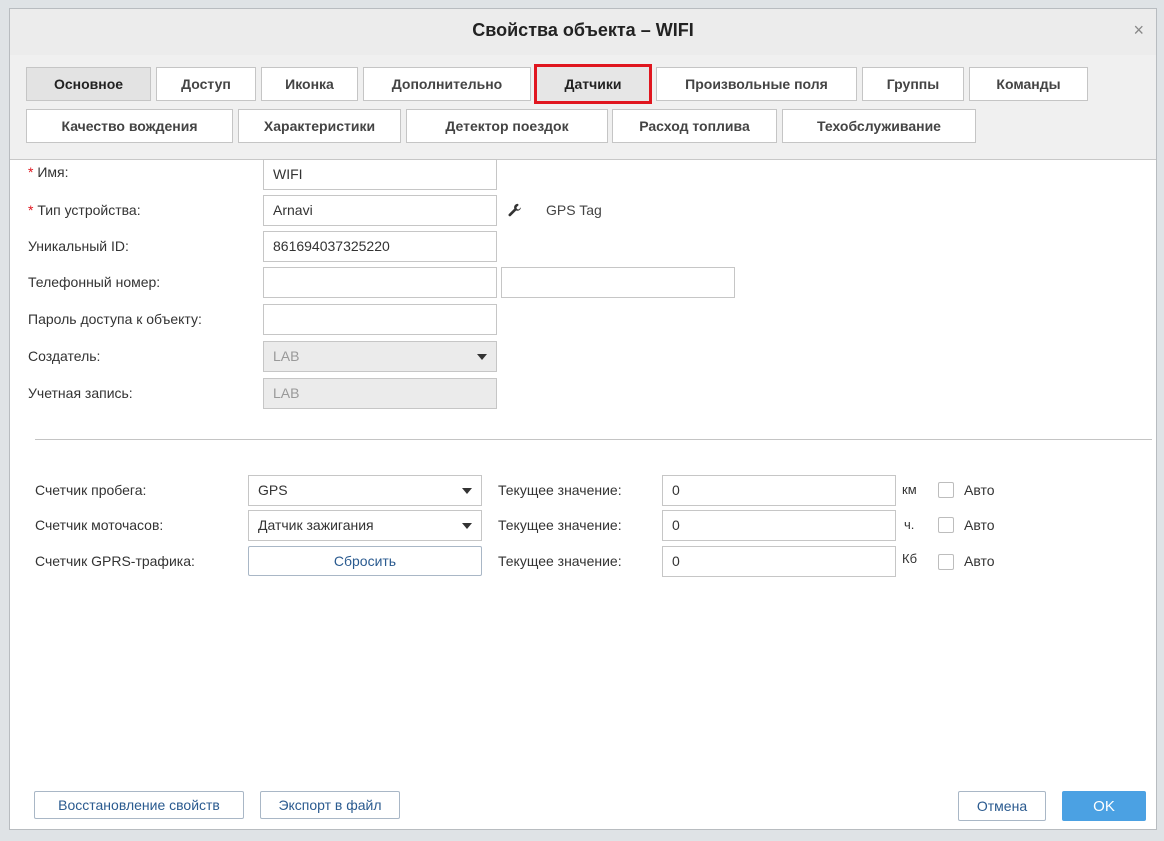 The height and width of the screenshot is (841, 1164). What do you see at coordinates (1104, 806) in the screenshot?
I see `ok-button: OK` at bounding box center [1104, 806].